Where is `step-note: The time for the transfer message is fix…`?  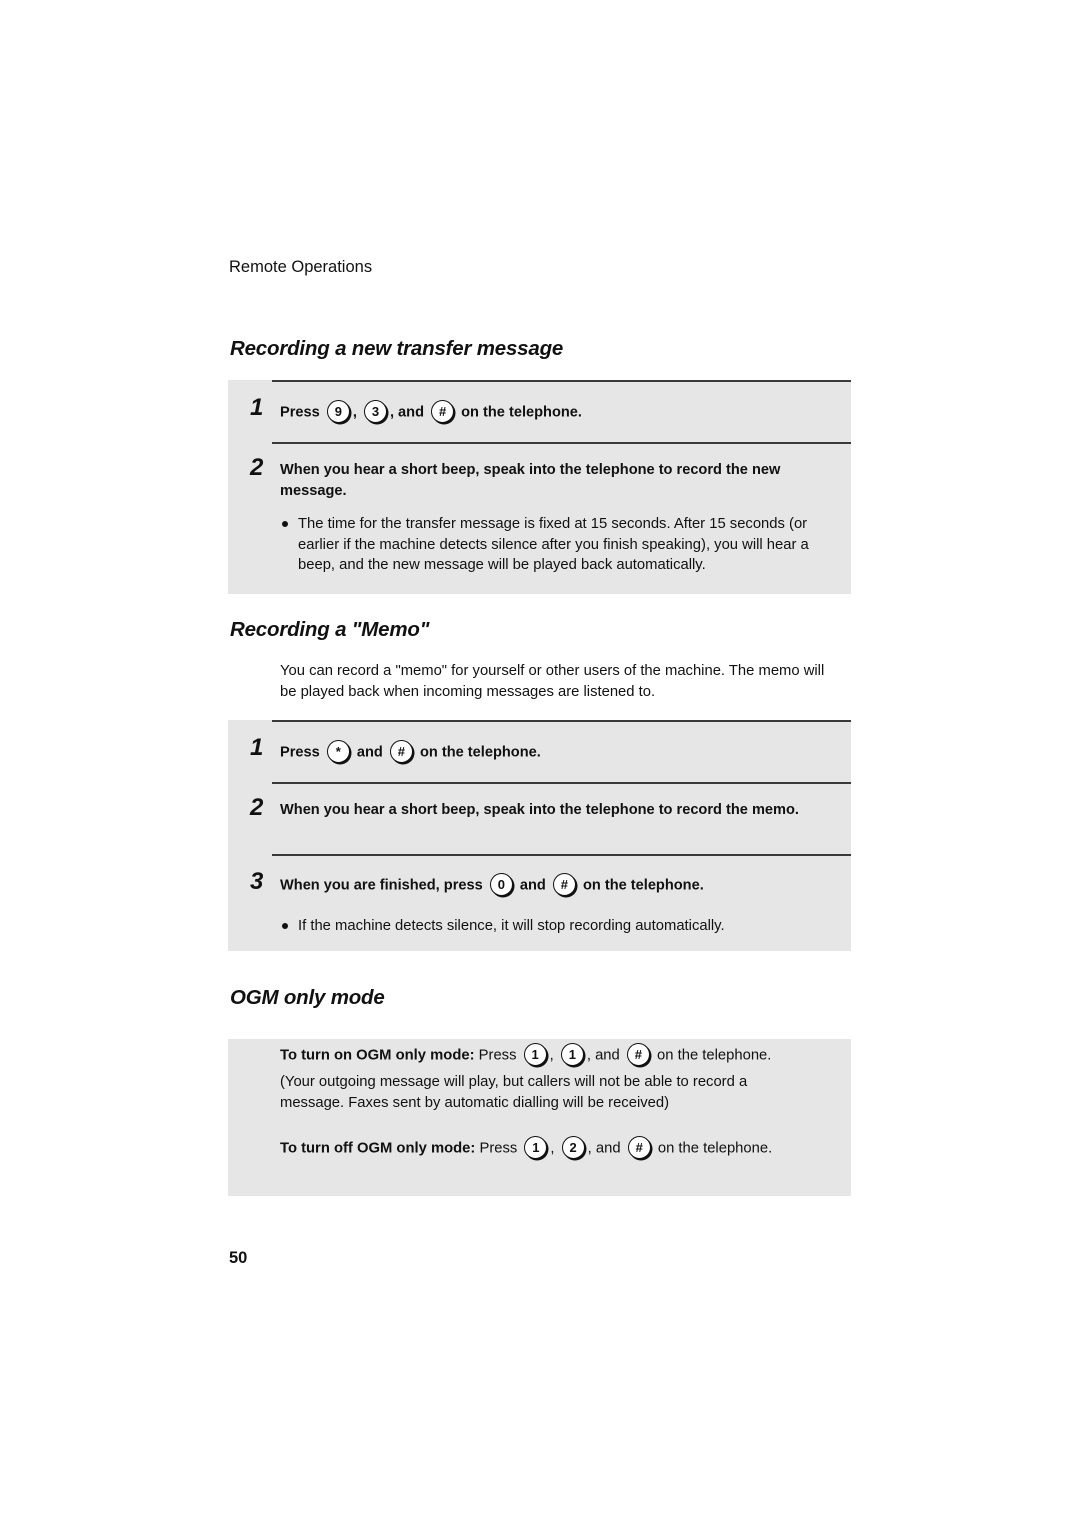
step-note: The time for the transfer message is fix… is located at coordinates (558, 545).